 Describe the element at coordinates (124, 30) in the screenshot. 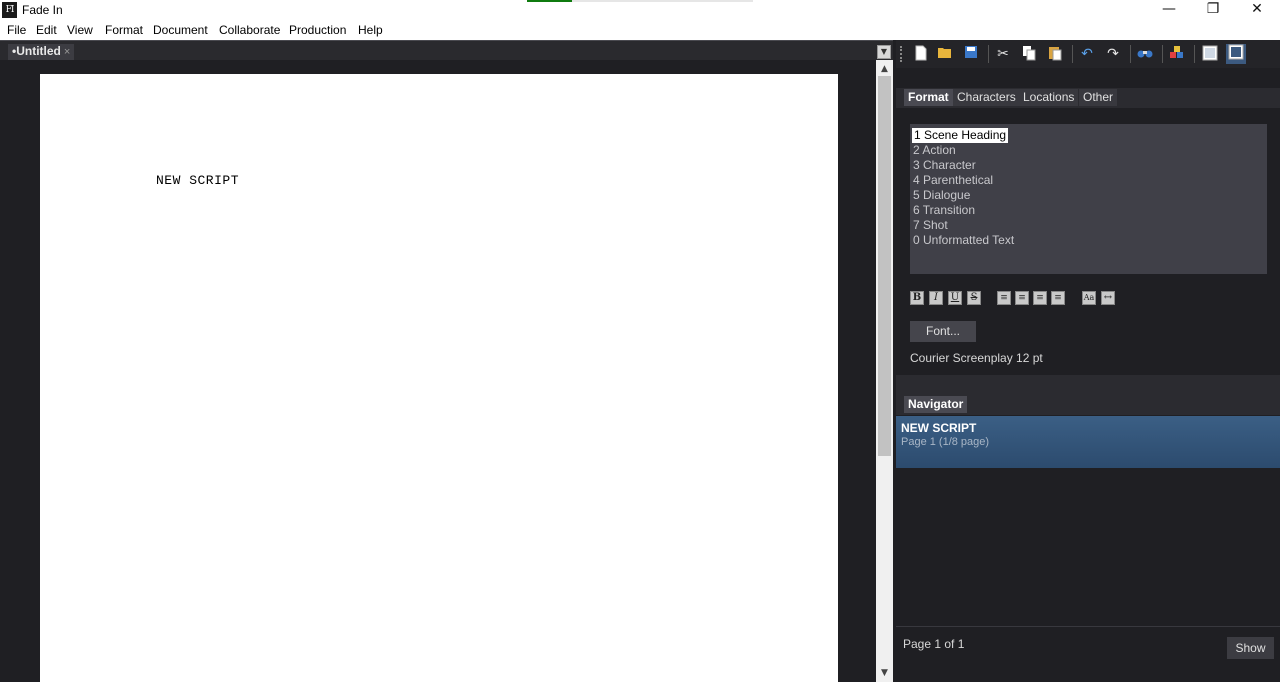

I see `menu-format: Format` at that location.